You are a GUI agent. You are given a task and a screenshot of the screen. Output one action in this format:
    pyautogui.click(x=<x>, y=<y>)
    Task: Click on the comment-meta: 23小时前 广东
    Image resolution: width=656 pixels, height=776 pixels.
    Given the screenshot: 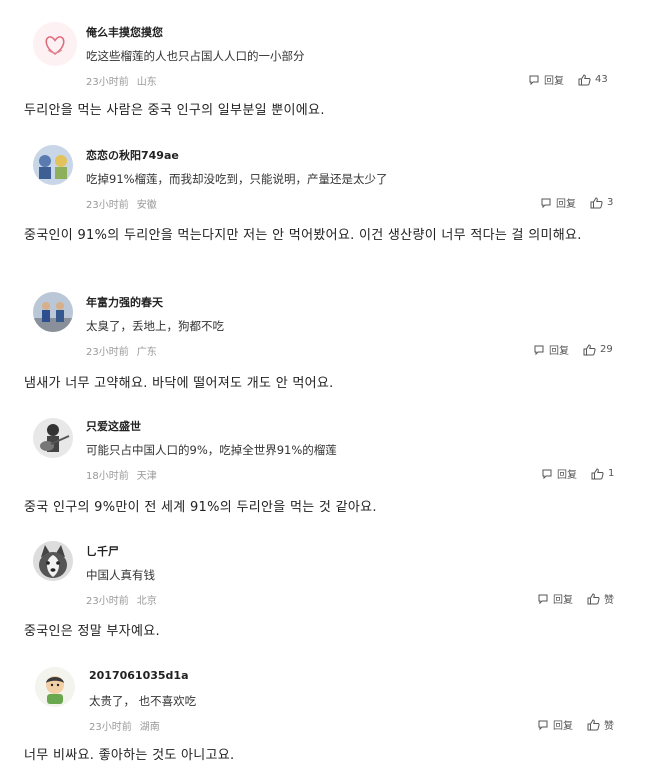 What is the action you would take?
    pyautogui.click(x=121, y=350)
    